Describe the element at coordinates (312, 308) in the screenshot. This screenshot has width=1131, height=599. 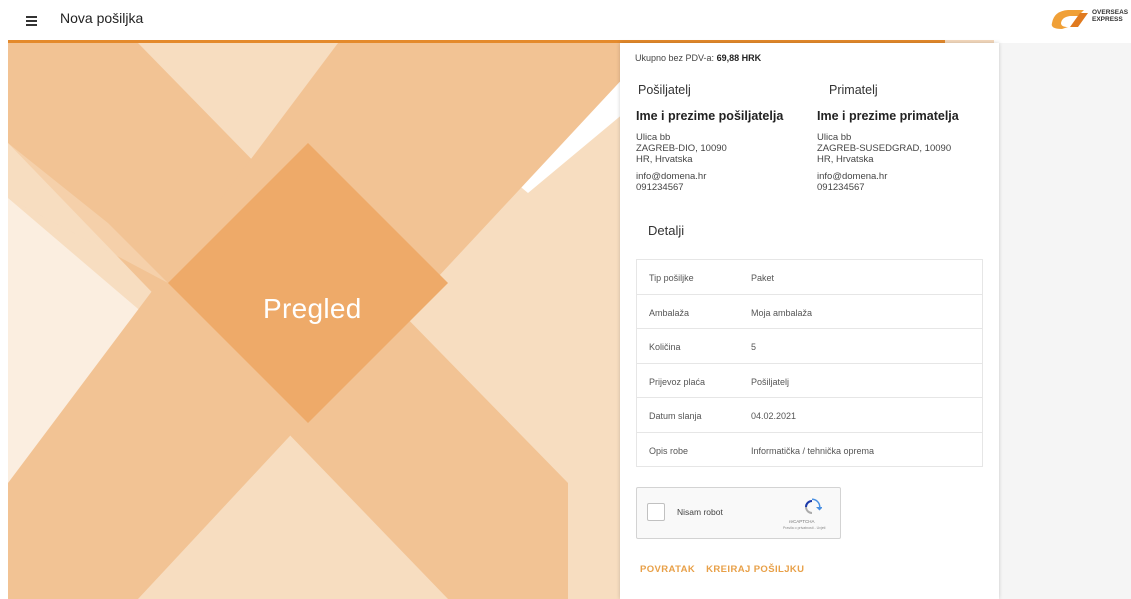
I see `hero-title: Pregled` at that location.